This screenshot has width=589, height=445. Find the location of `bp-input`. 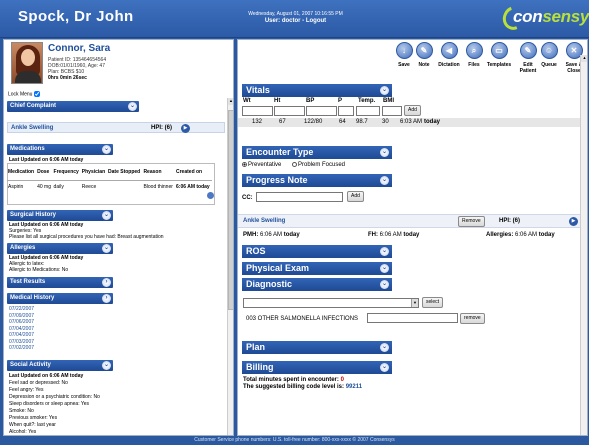

bp-input is located at coordinates (321, 111).